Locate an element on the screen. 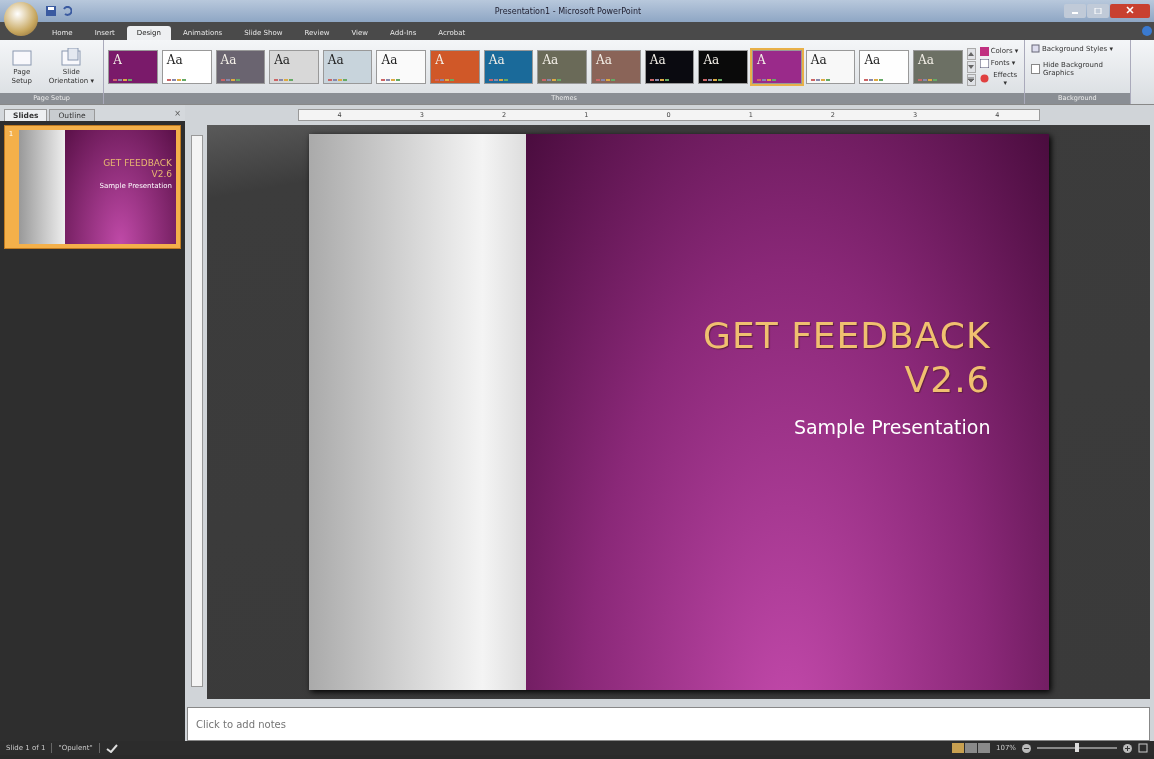 This screenshot has height=759, width=1154. checkbox is located at coordinates (1035, 69).